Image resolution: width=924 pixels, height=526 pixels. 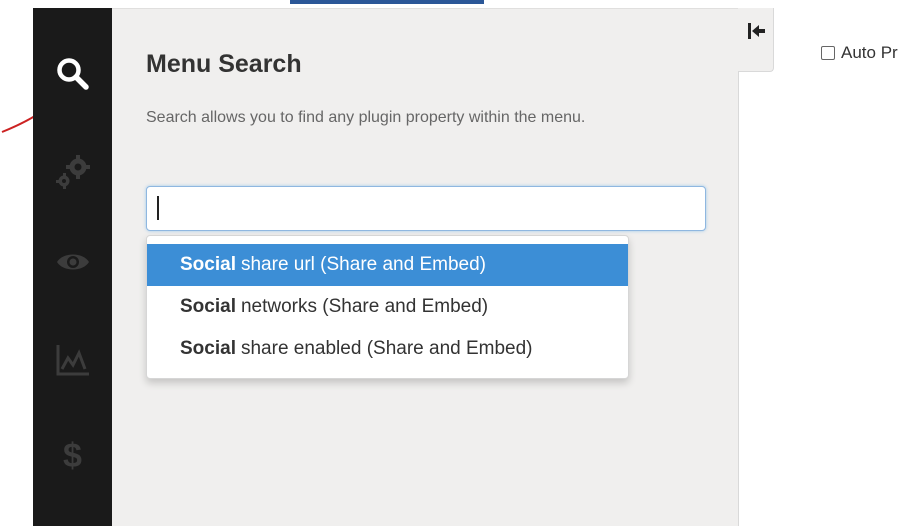 I want to click on auto-option-label: Auto Pr, so click(x=869, y=52).